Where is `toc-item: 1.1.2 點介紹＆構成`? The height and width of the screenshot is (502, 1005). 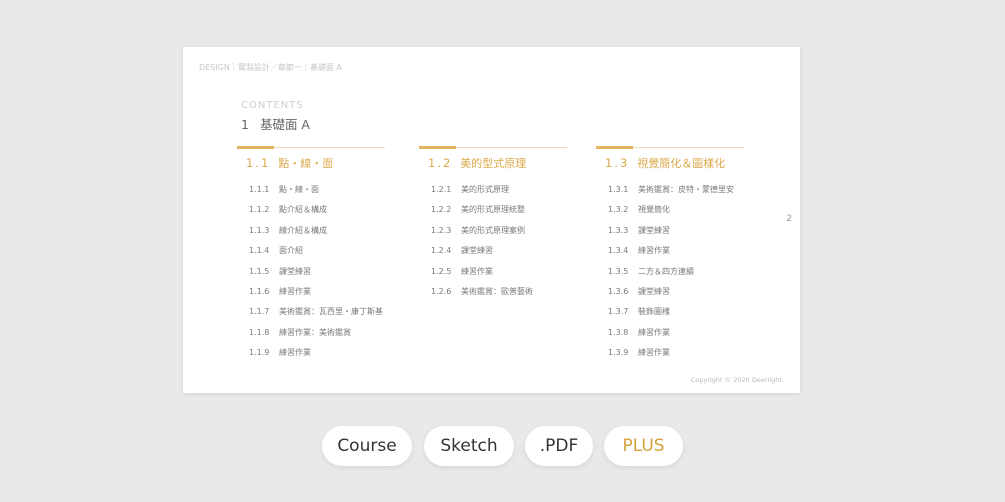
toc-item: 1.1.2 點介紹＆構成 is located at coordinates (316, 214).